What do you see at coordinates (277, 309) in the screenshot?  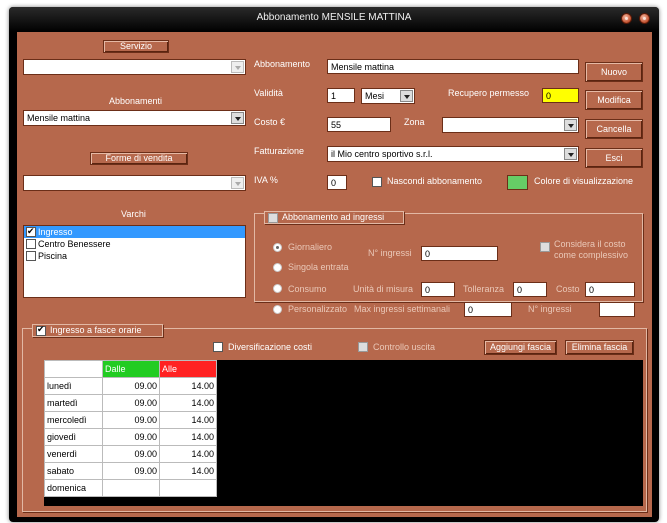 I see `personalizzato-radio` at bounding box center [277, 309].